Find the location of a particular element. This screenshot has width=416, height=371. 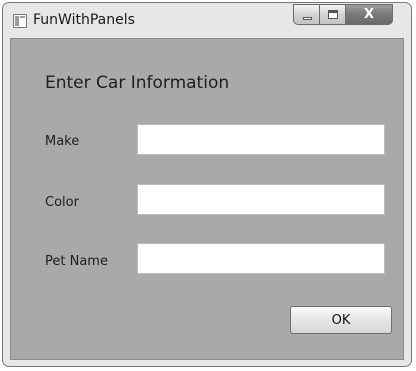

pet-name-label: Pet Name is located at coordinates (76, 261).